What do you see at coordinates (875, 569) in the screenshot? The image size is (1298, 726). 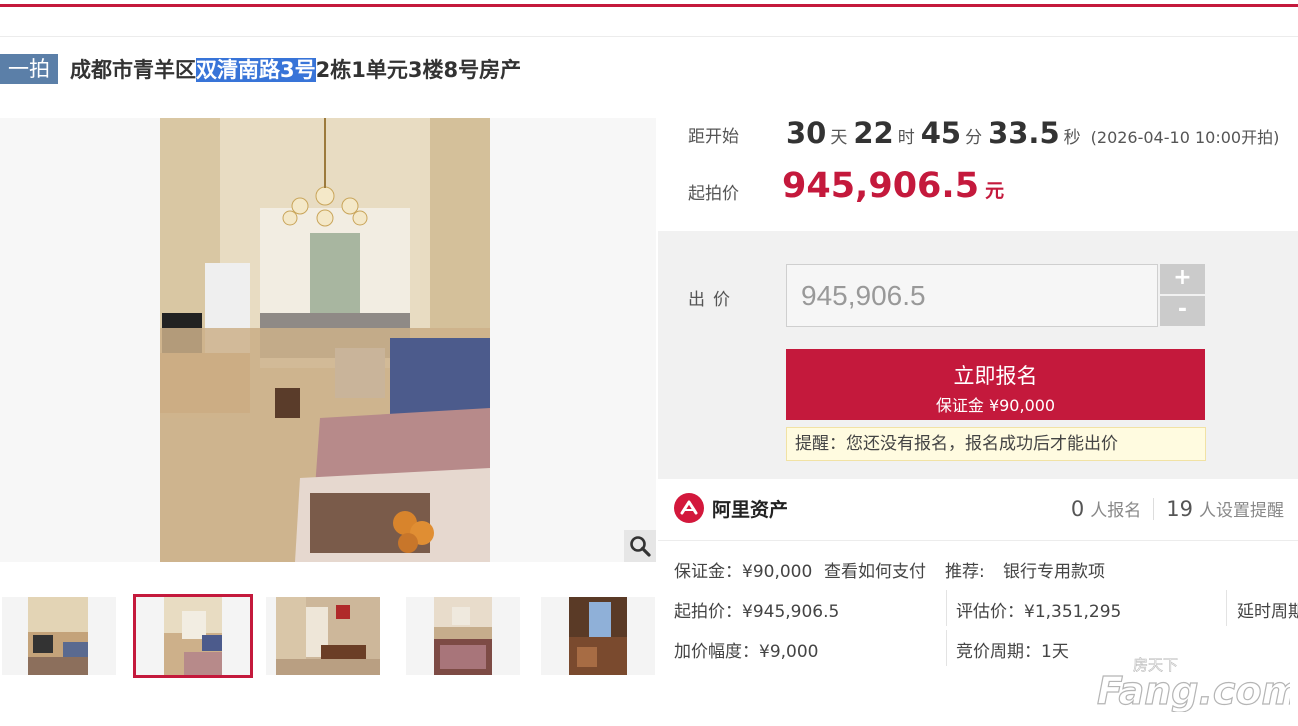 I see `how-to-pay-link: 查看如何支付` at bounding box center [875, 569].